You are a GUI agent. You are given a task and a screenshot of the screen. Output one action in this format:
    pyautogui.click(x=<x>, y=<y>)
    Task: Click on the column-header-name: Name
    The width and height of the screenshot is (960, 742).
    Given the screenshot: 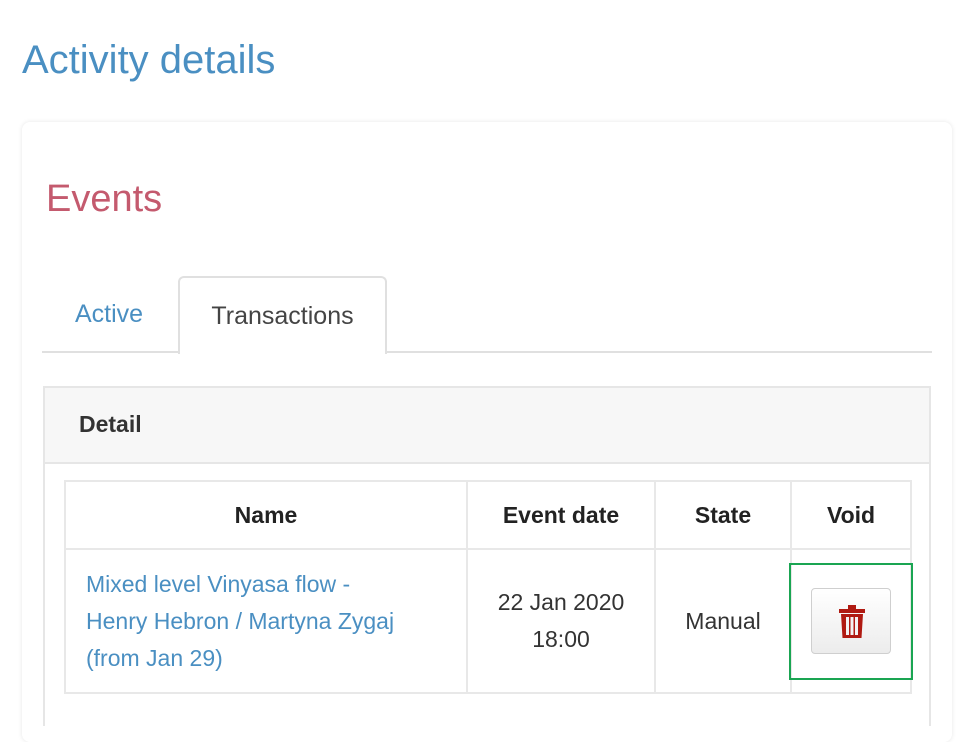 What is the action you would take?
    pyautogui.click(x=266, y=515)
    